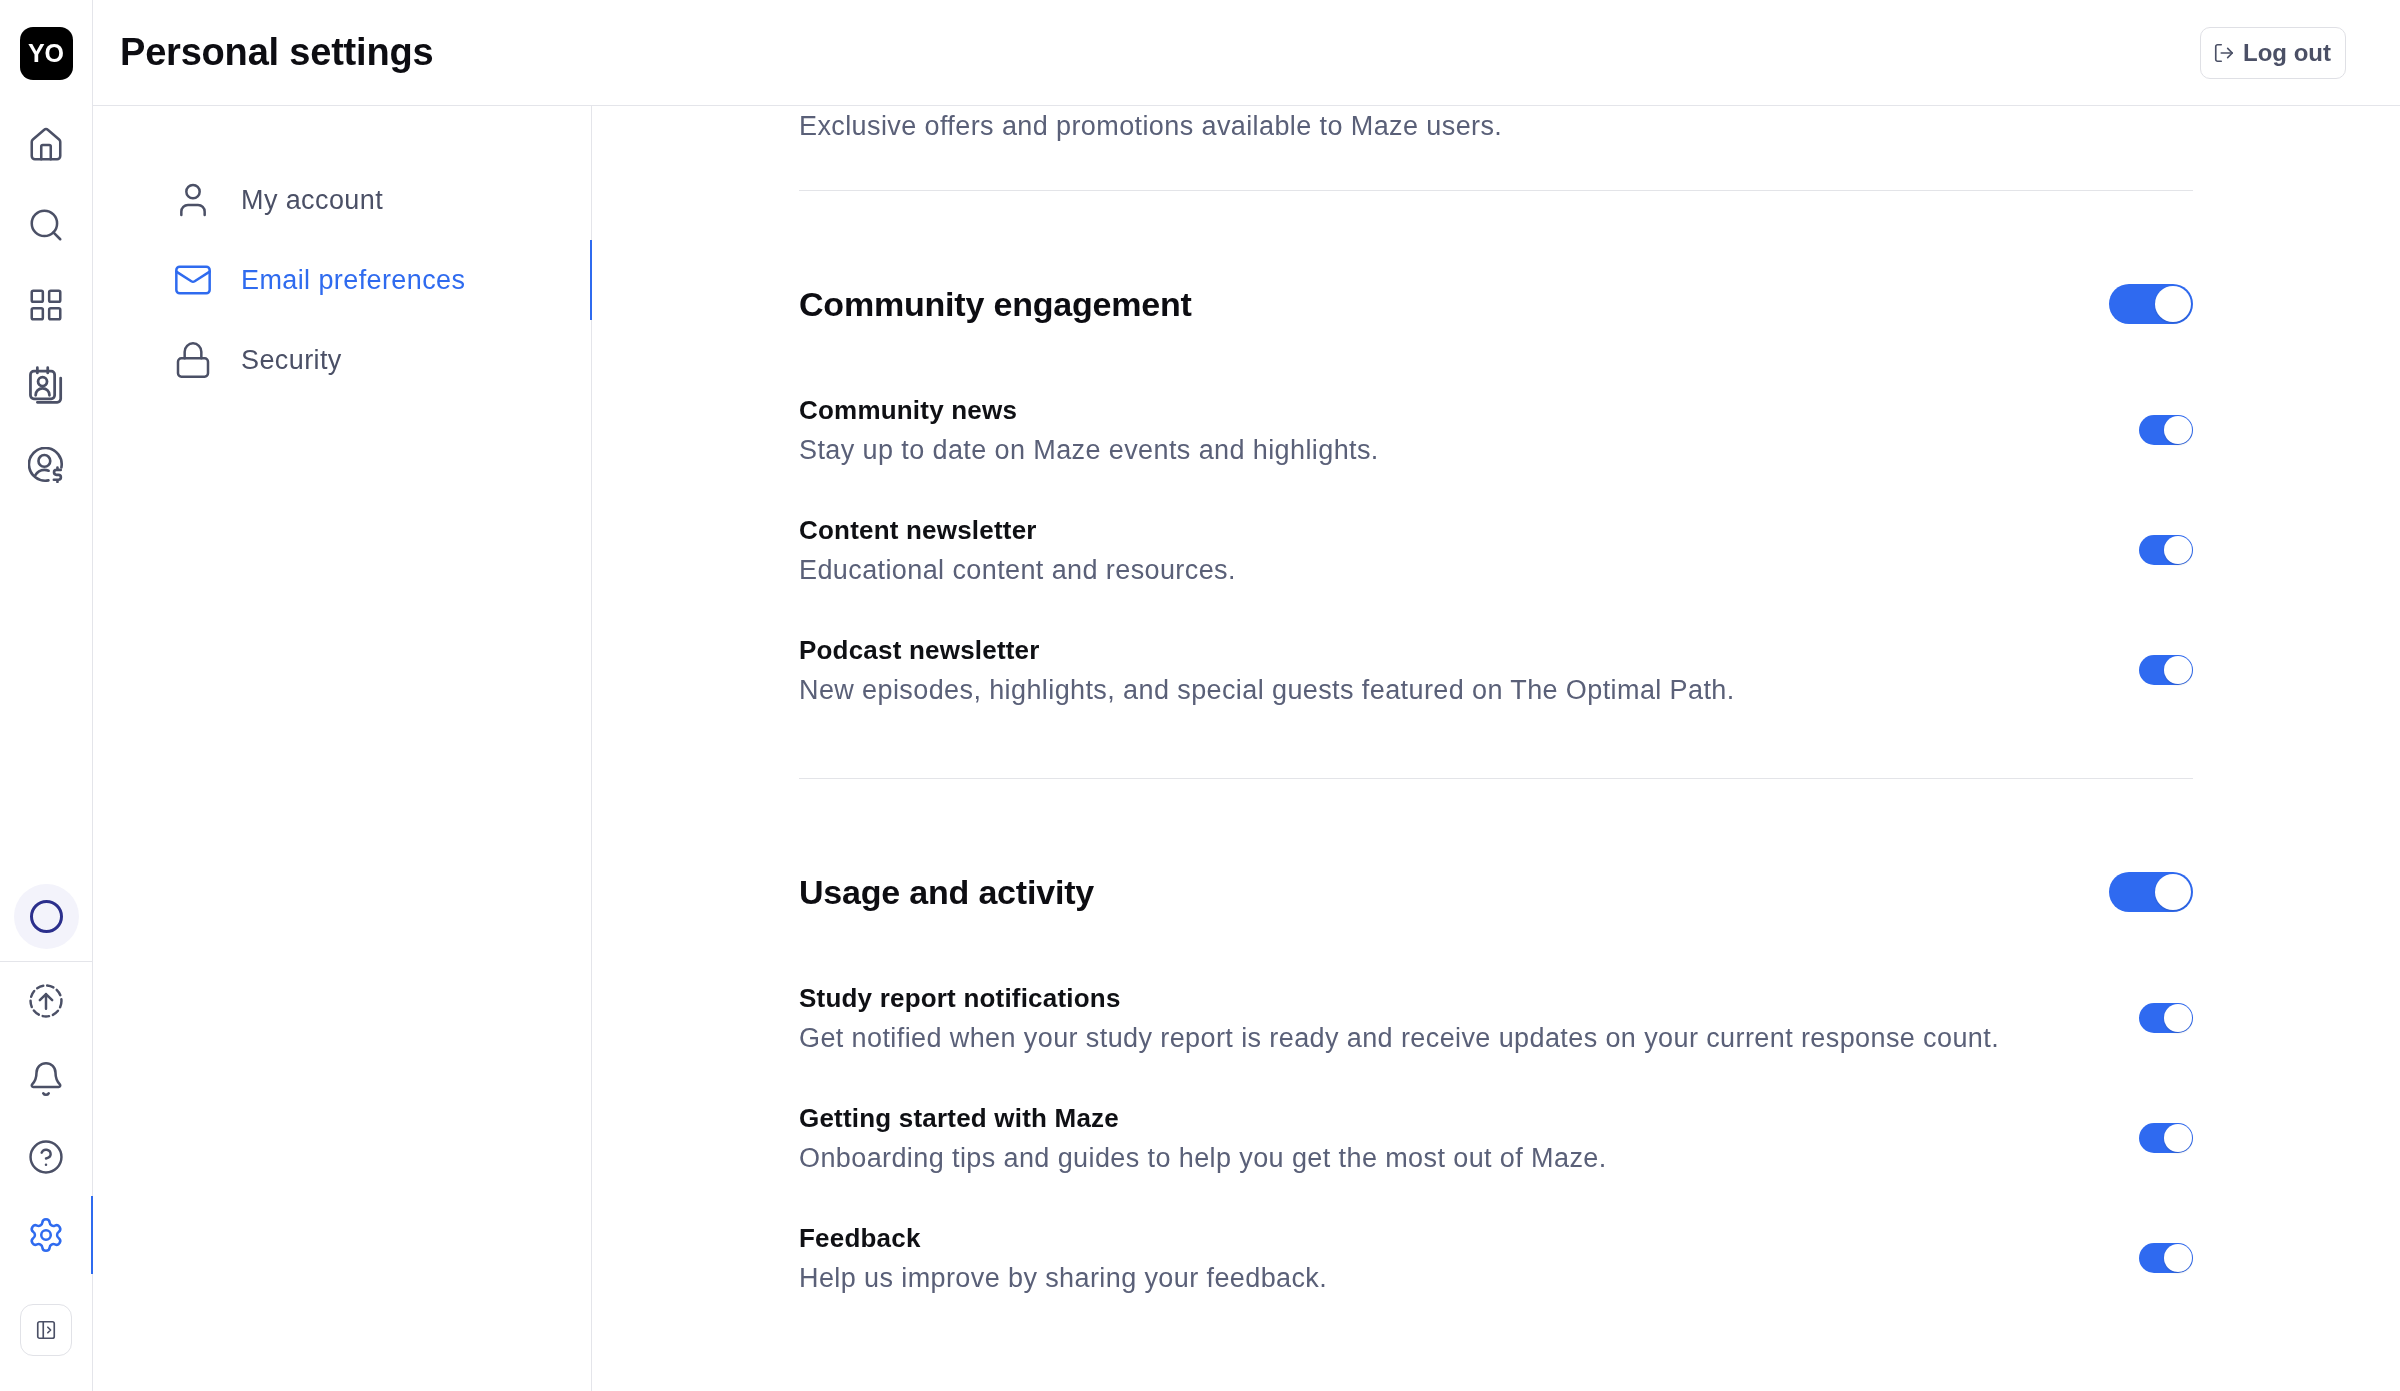  I want to click on page-title: Personal settings, so click(277, 52).